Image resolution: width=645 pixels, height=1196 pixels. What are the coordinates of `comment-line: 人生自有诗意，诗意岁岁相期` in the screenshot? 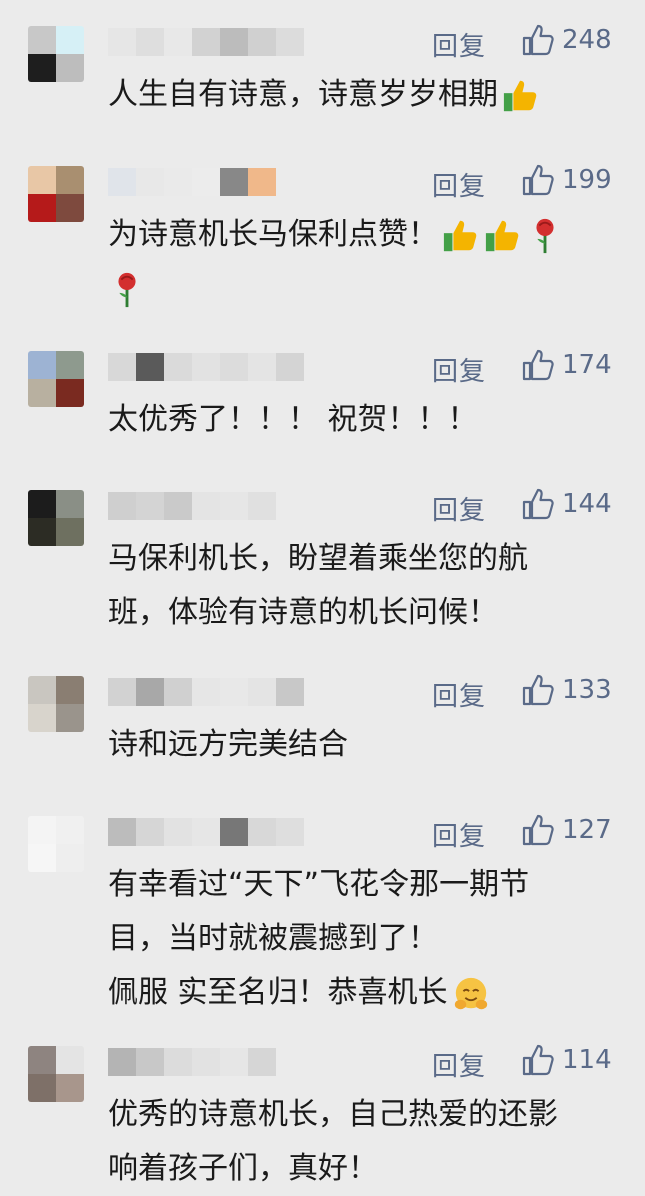 It's located at (303, 94).